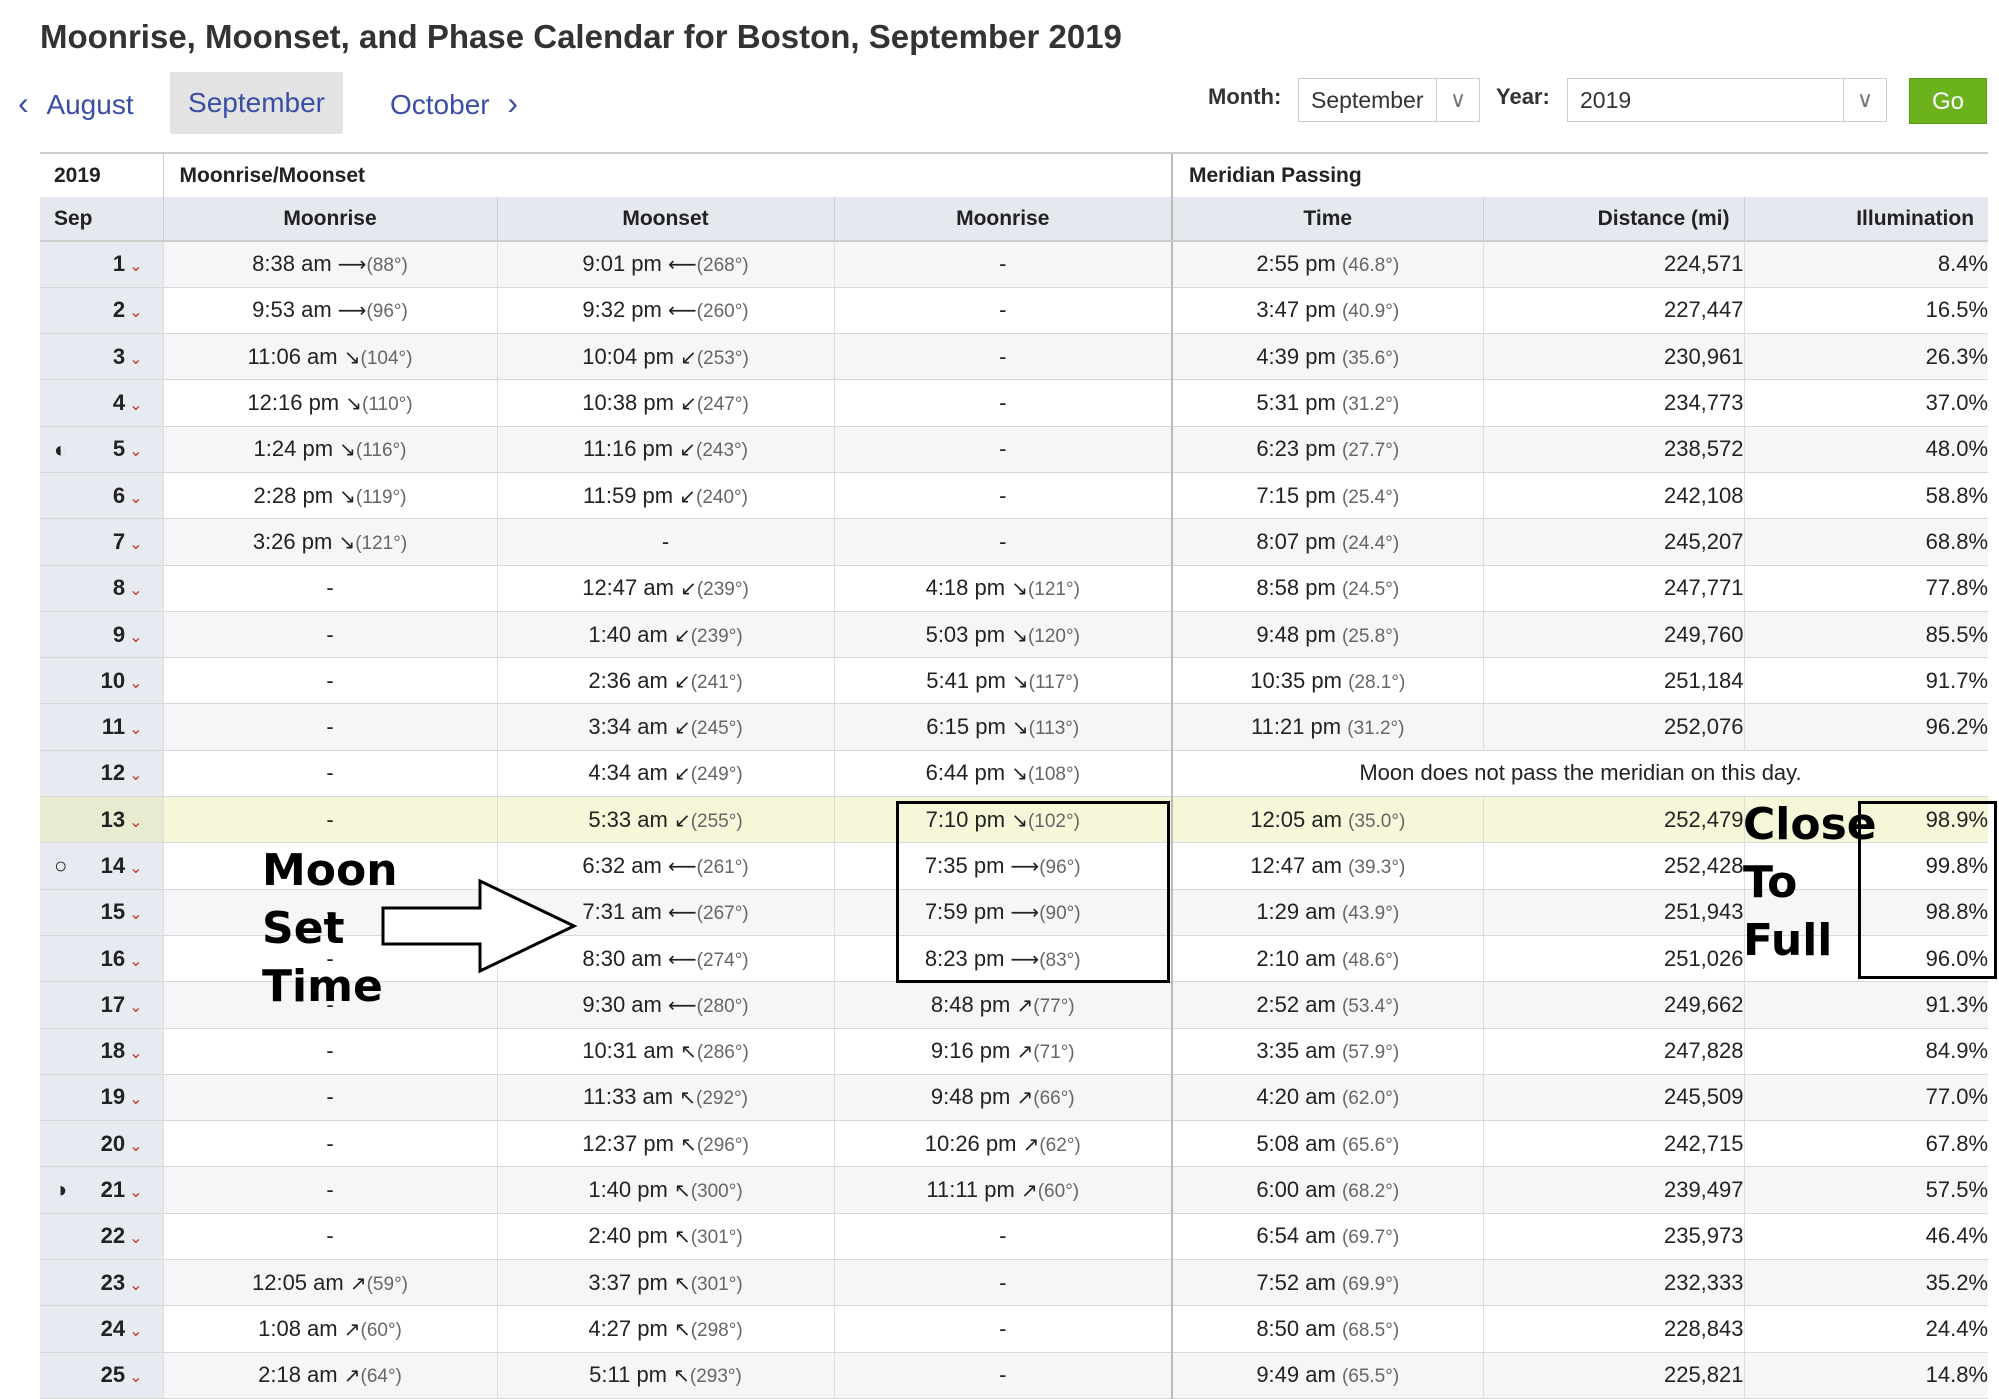 The height and width of the screenshot is (1399, 1999). I want to click on meridian-altitude: (24.4°), so click(1370, 543).